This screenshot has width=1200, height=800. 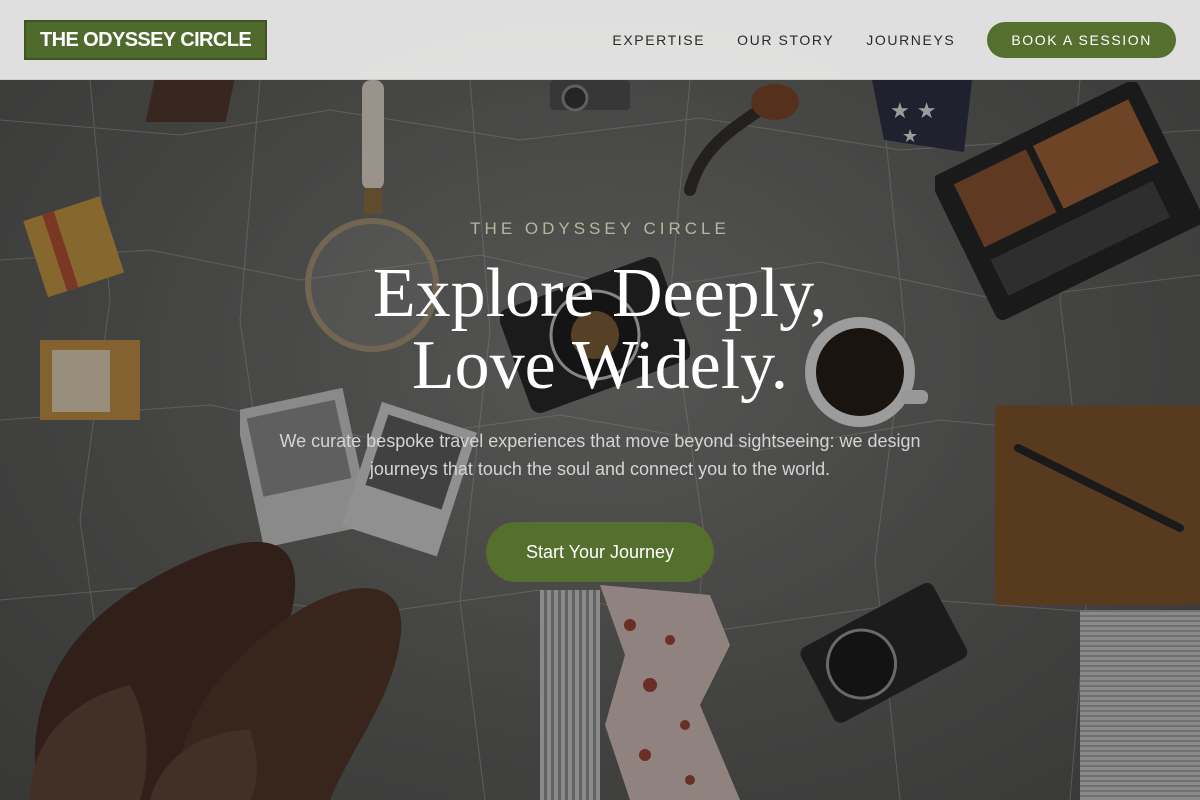 I want to click on nav-link-expertise: EXPERTISE, so click(x=658, y=40).